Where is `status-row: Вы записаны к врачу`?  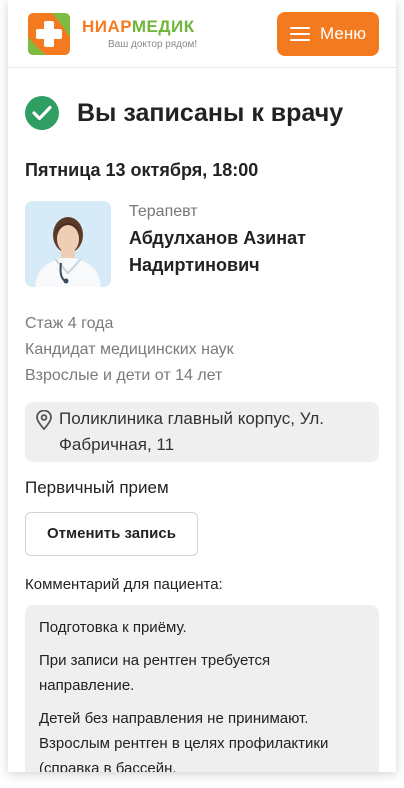
status-row: Вы записаны к врачу is located at coordinates (202, 113).